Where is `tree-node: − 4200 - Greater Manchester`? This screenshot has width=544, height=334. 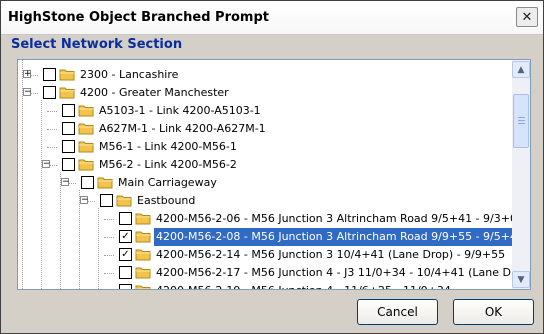 tree-node: − 4200 - Greater Manchester is located at coordinates (265, 93).